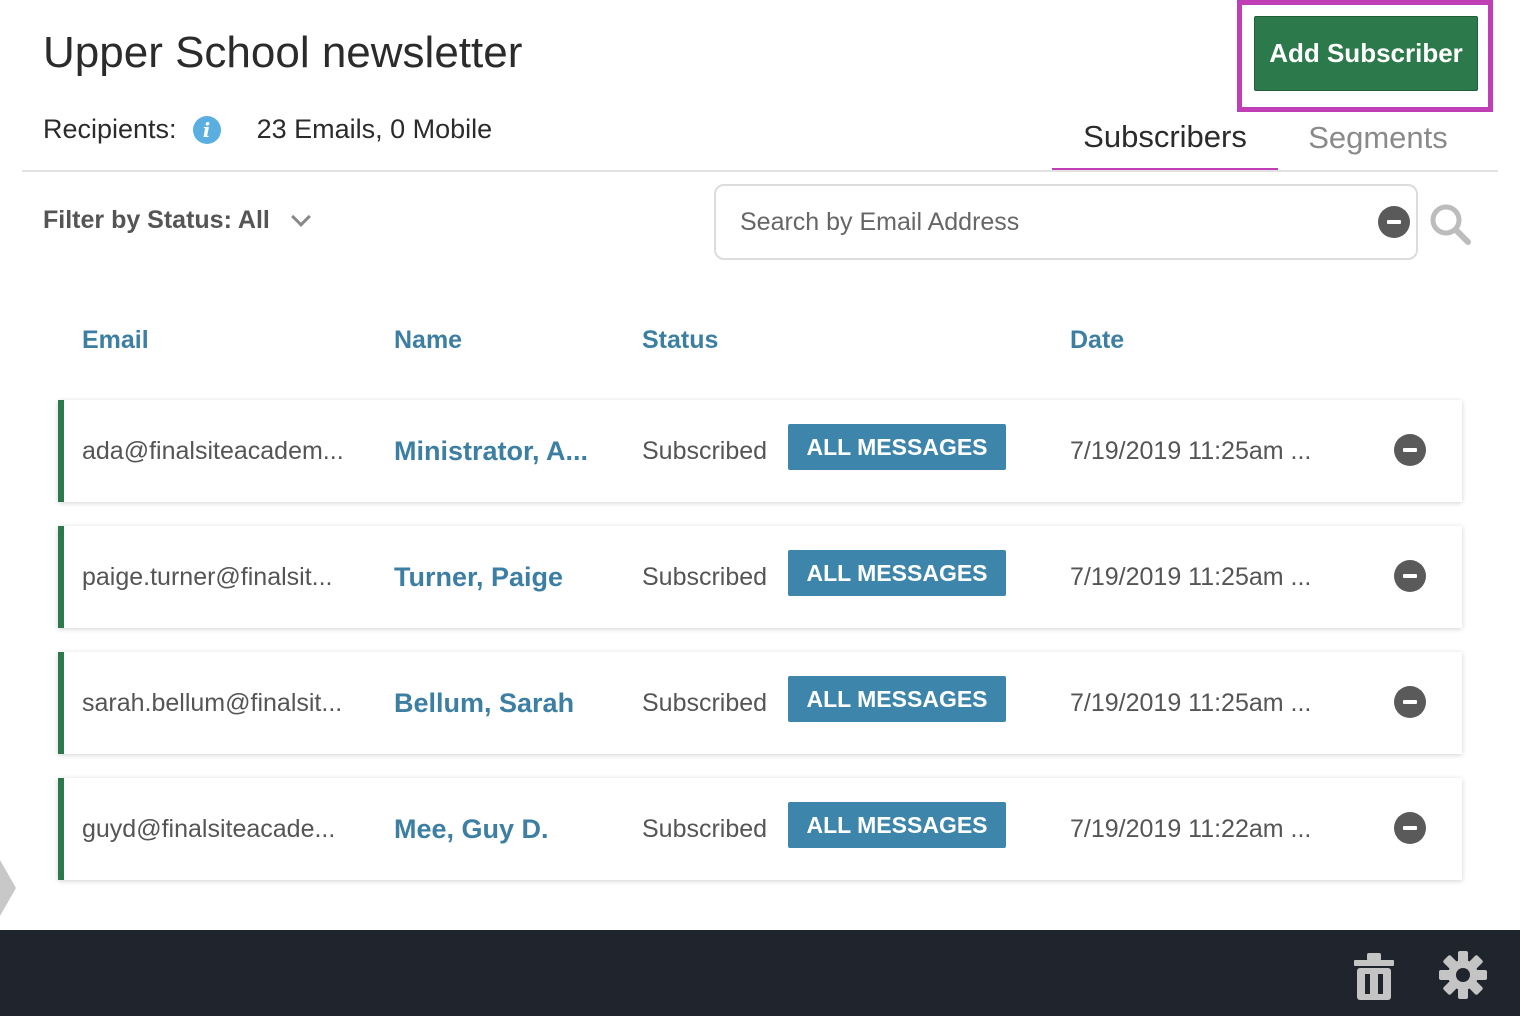  Describe the element at coordinates (1378, 138) in the screenshot. I see `tab-segments: Segments` at that location.